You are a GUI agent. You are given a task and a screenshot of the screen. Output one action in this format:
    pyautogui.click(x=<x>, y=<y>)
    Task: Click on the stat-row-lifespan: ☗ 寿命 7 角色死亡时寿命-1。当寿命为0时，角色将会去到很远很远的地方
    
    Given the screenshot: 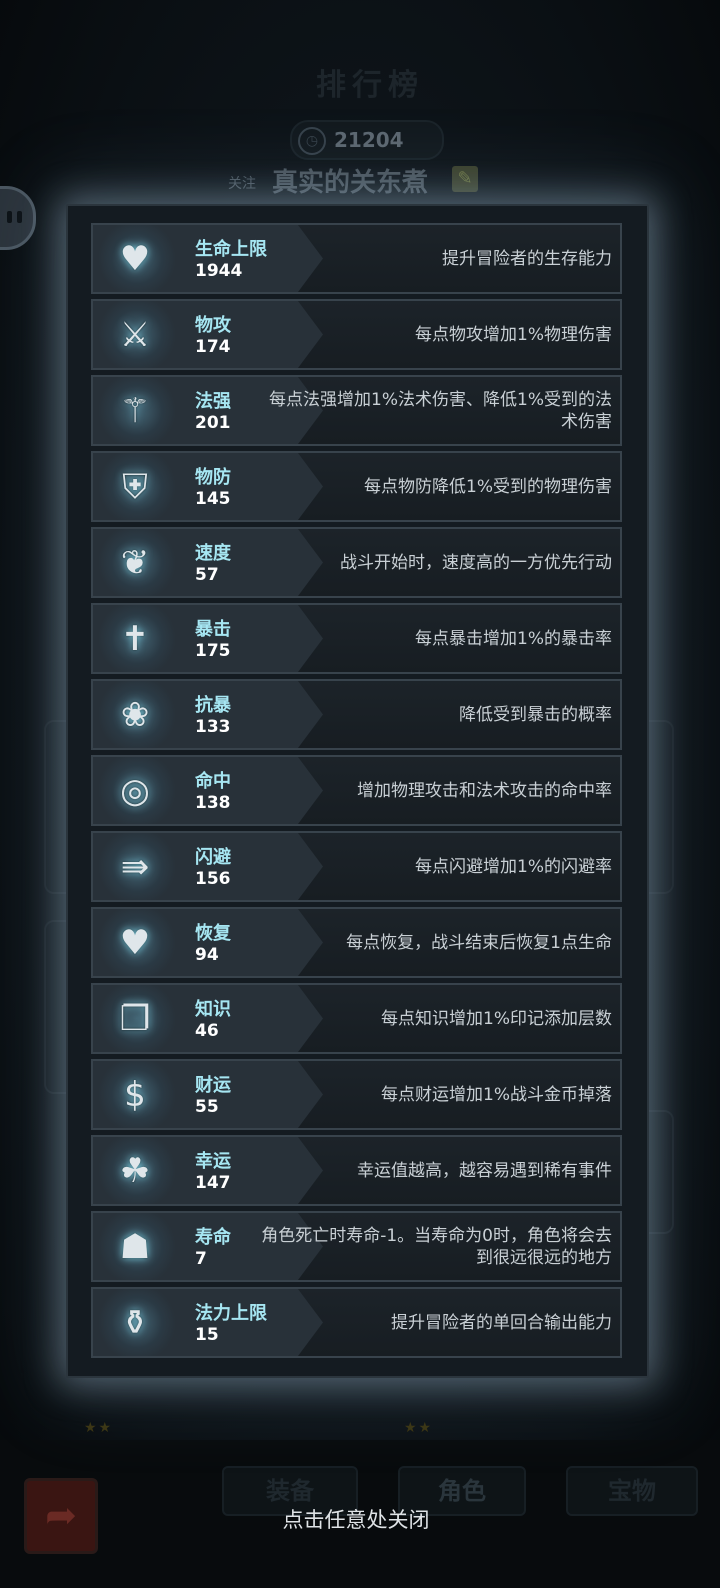 What is the action you would take?
    pyautogui.click(x=356, y=1246)
    